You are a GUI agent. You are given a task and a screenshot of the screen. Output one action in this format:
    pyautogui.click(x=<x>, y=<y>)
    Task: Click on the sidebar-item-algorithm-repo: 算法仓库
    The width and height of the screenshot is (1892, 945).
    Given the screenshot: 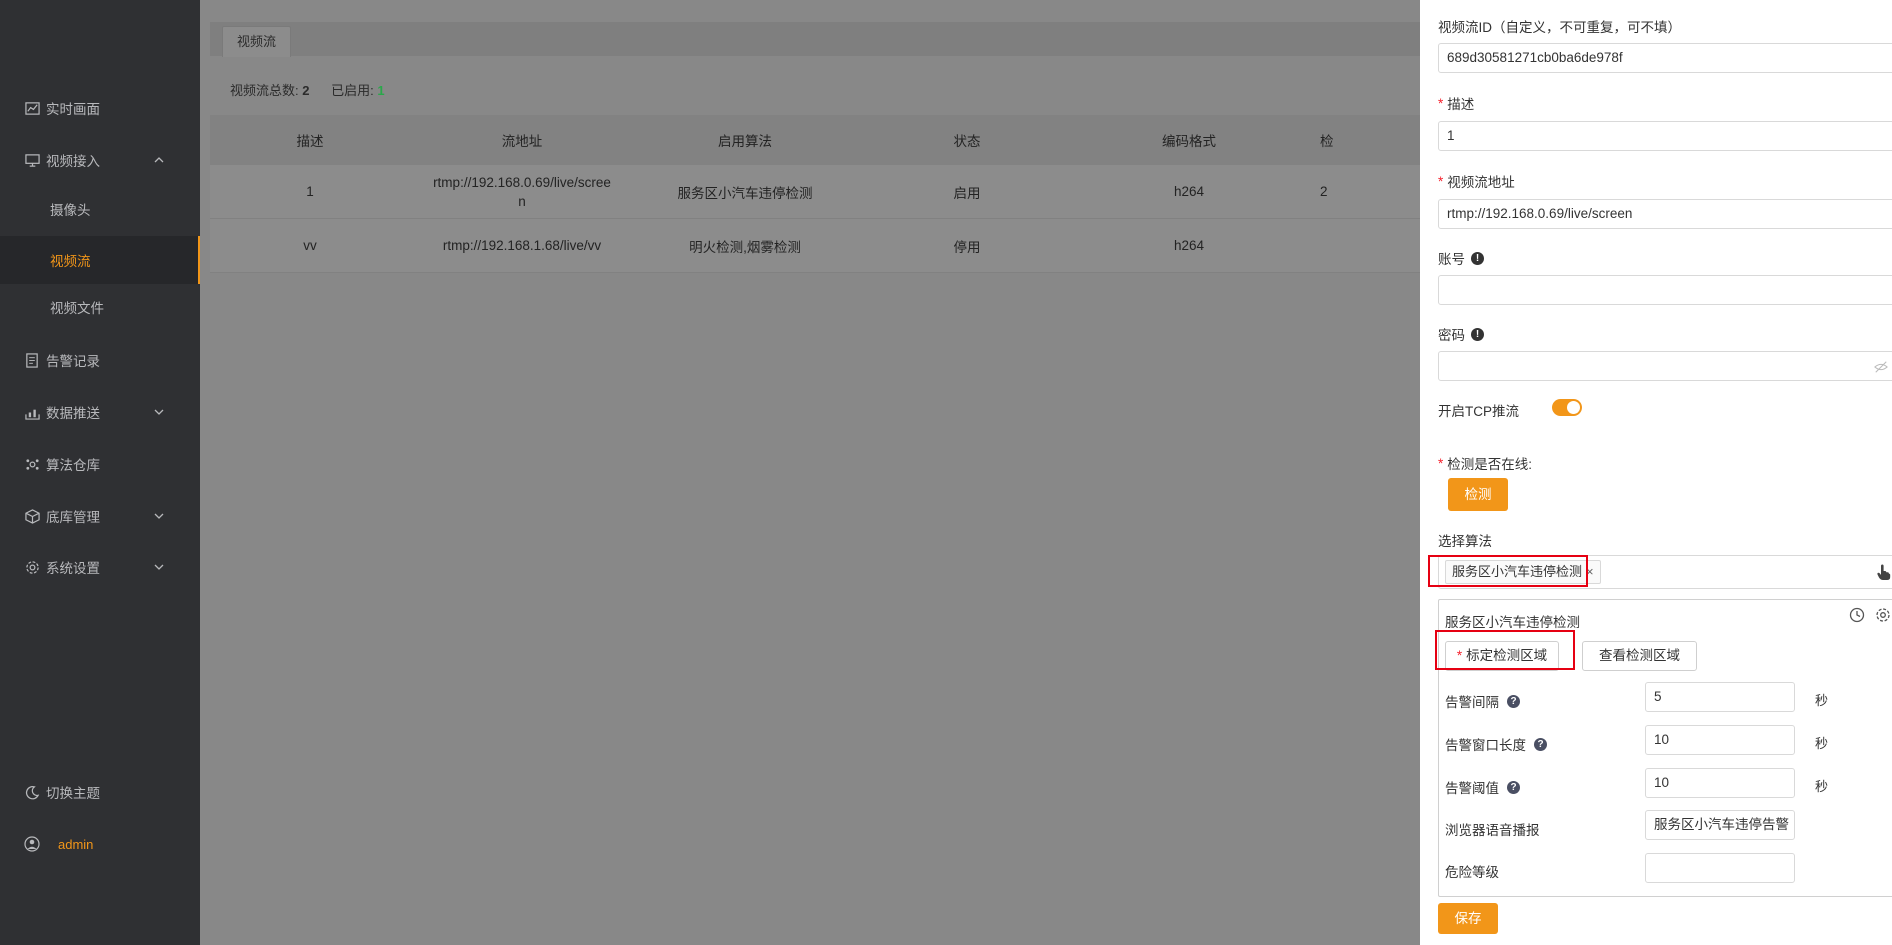 What is the action you would take?
    pyautogui.click(x=100, y=464)
    